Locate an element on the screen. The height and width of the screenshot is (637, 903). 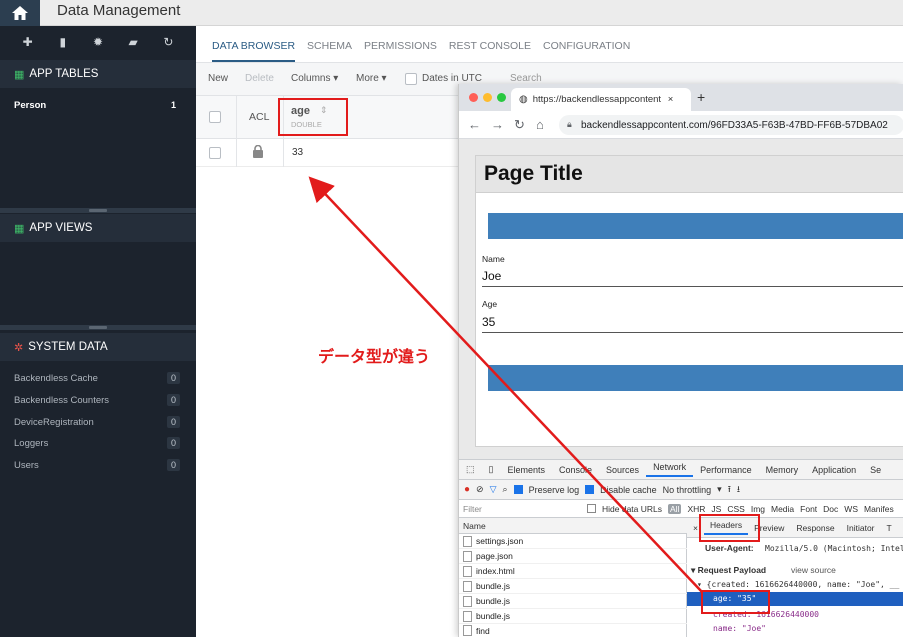
annotation-text: データ型が違う is located at coordinates (374, 357).